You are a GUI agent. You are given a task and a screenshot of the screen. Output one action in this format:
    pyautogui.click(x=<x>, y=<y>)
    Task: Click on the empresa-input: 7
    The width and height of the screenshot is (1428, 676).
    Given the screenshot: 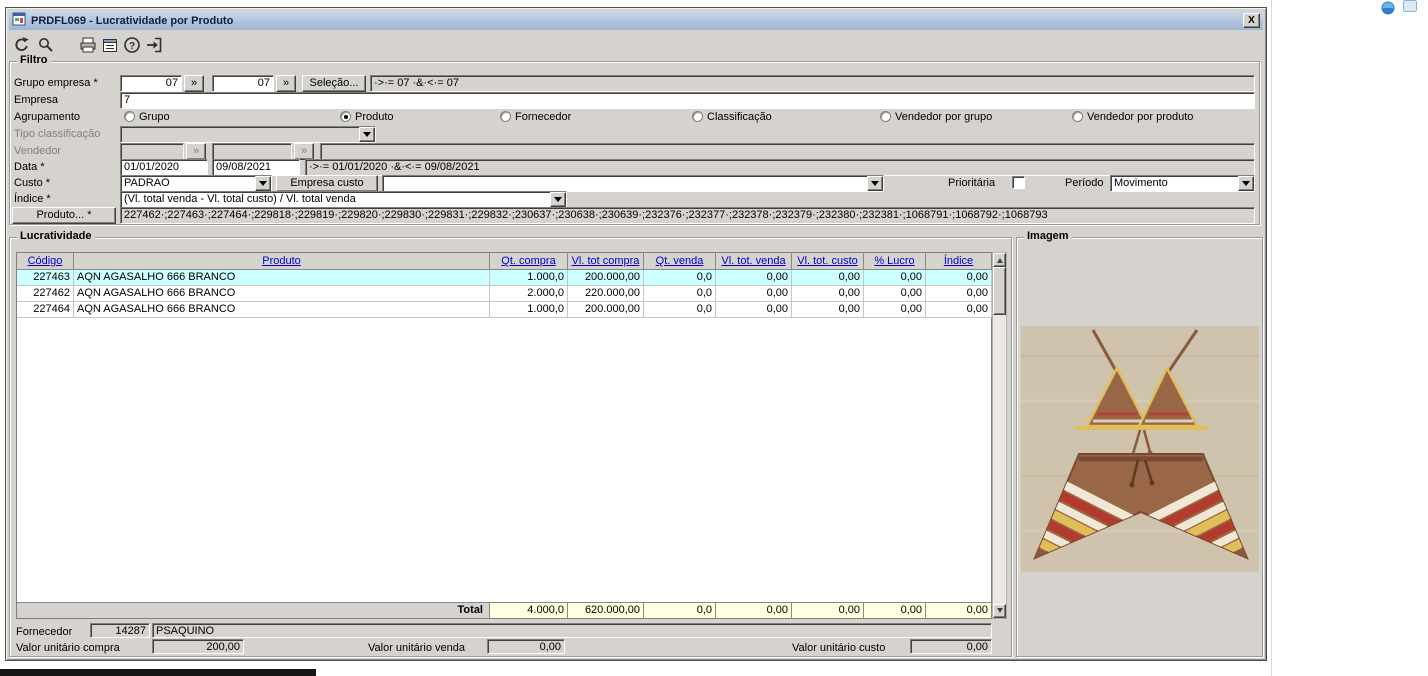 What is the action you would take?
    pyautogui.click(x=687, y=100)
    